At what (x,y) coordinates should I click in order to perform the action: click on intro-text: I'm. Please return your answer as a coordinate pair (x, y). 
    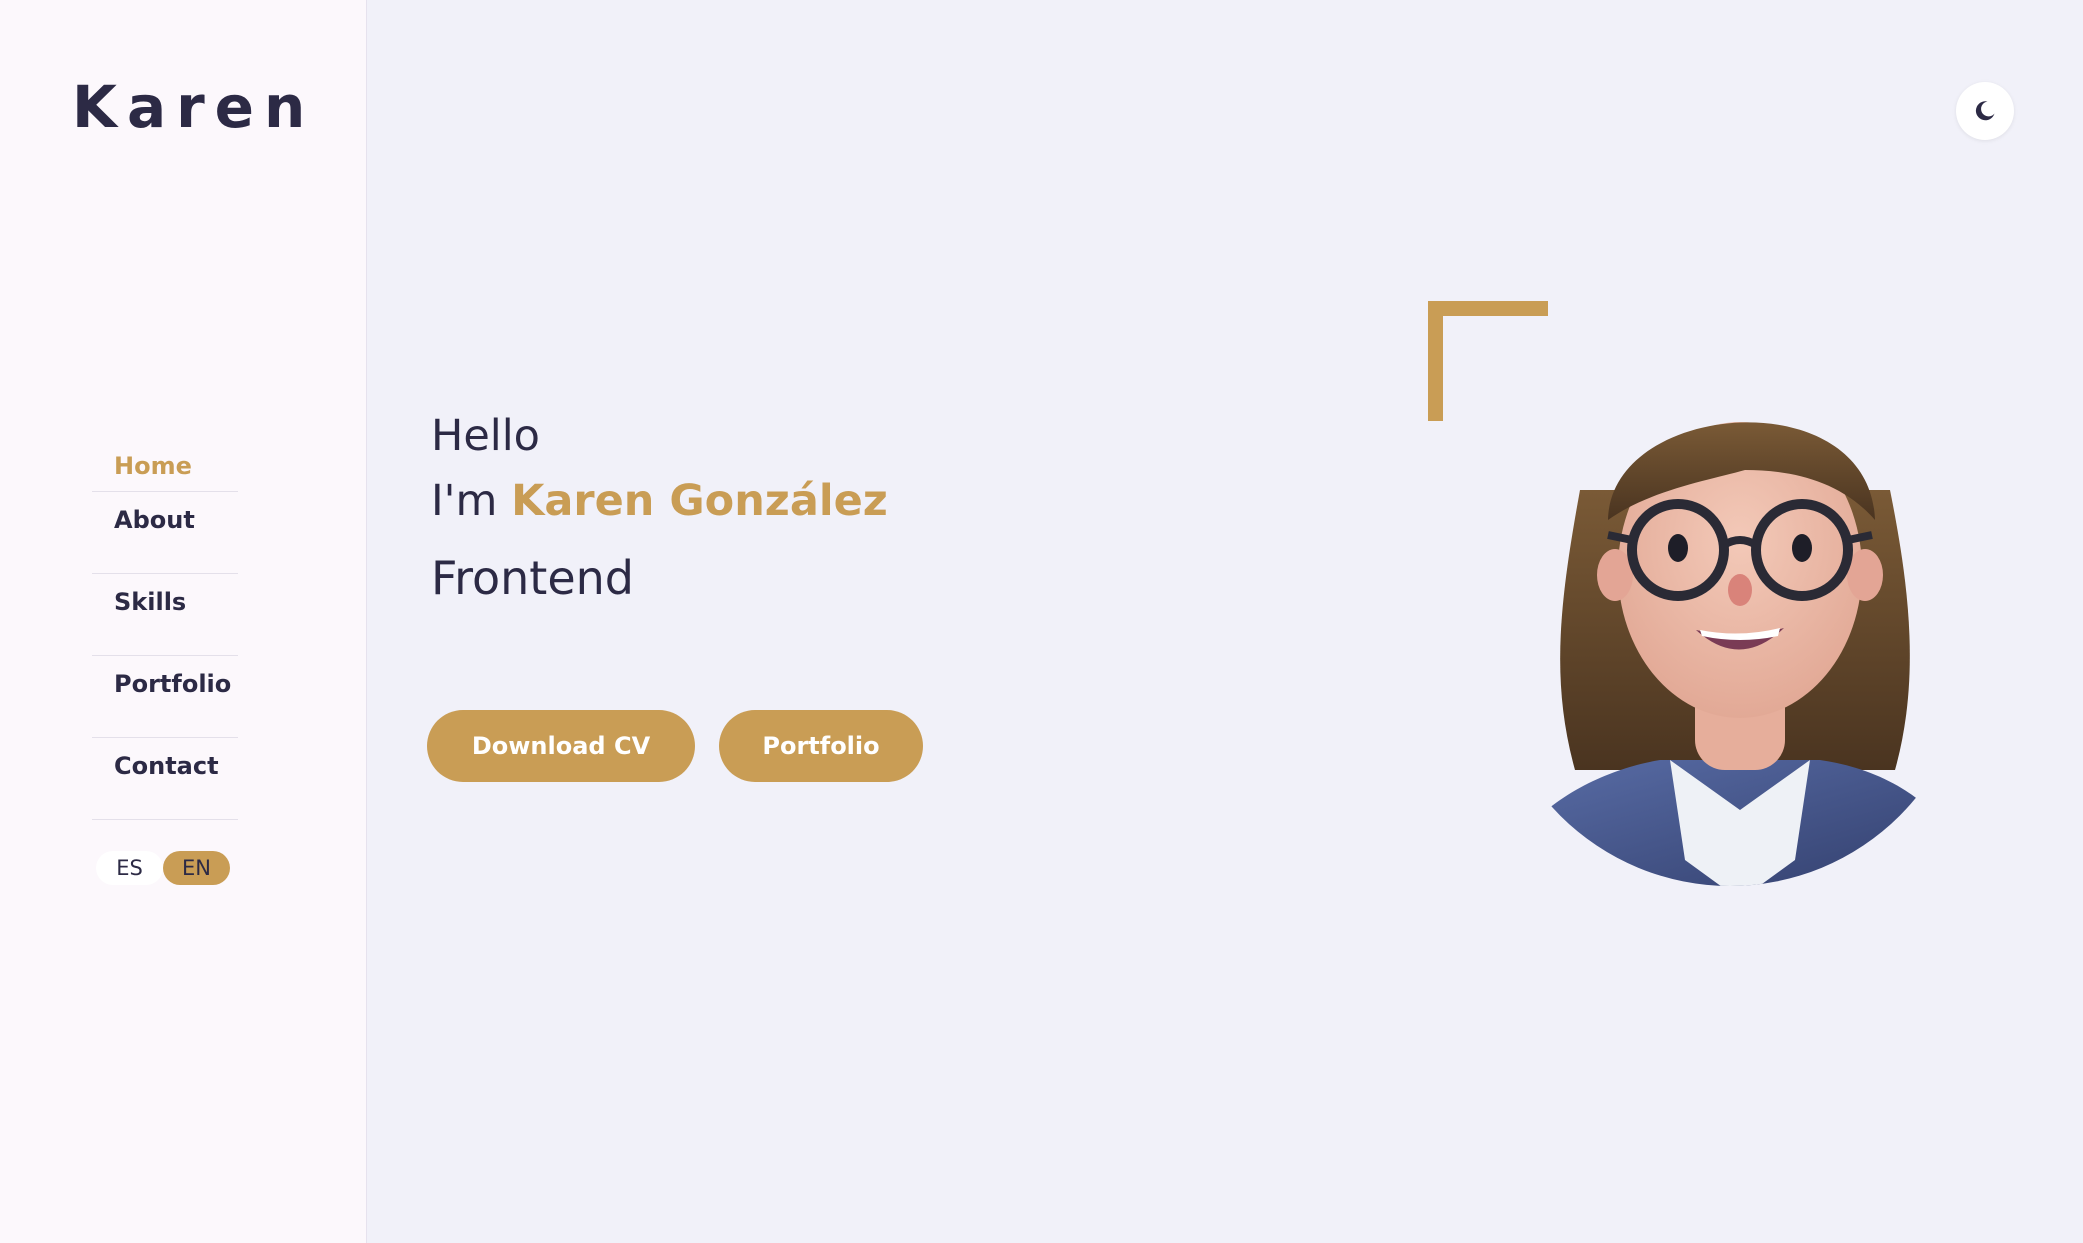
    Looking at the image, I should click on (464, 501).